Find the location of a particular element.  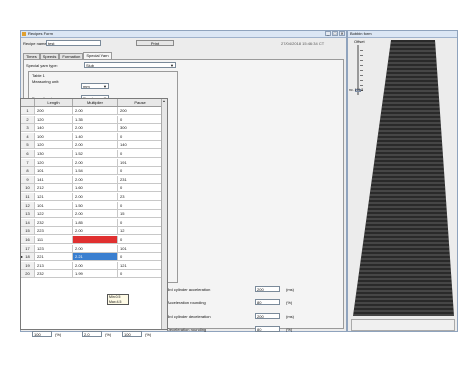

table-row: 17 123 2.00 101 is located at coordinates (92, 248).